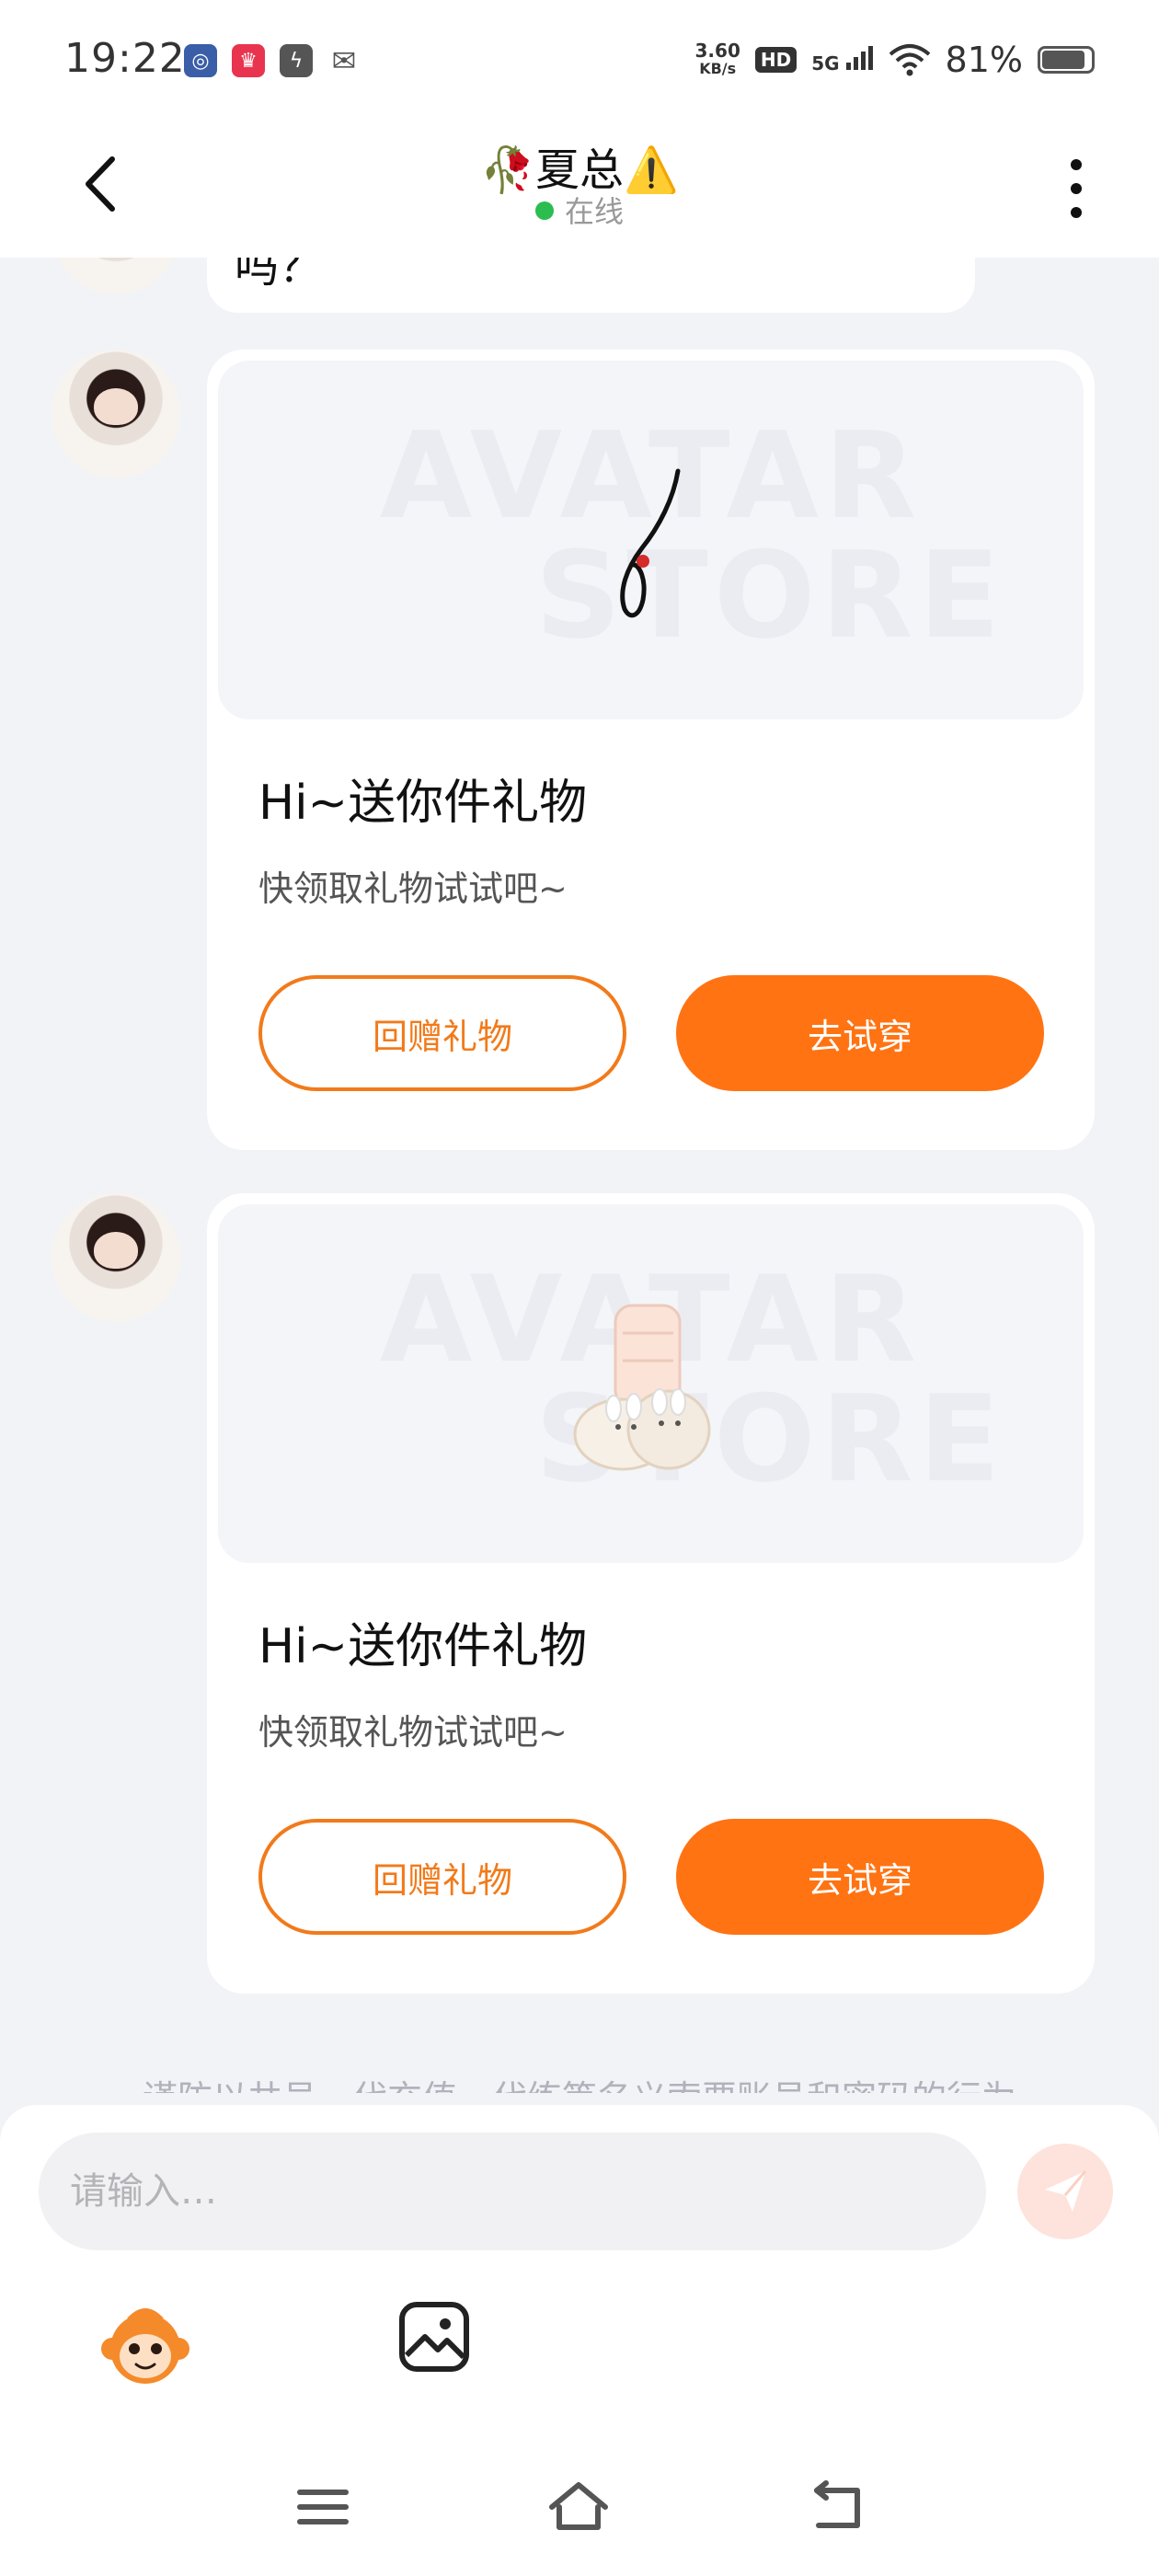 Image resolution: width=1159 pixels, height=2576 pixels. I want to click on online-dot-icon, so click(544, 210).